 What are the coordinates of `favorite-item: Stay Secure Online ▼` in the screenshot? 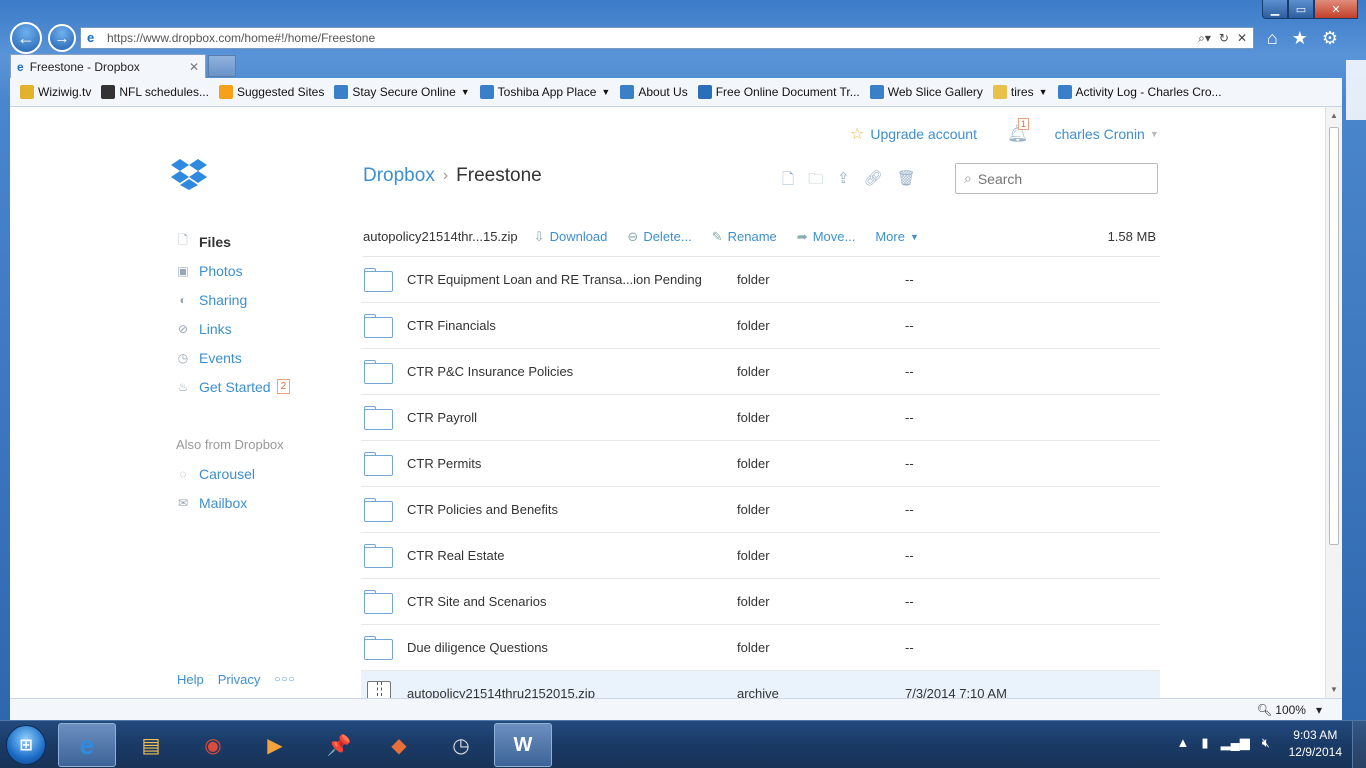 It's located at (402, 92).